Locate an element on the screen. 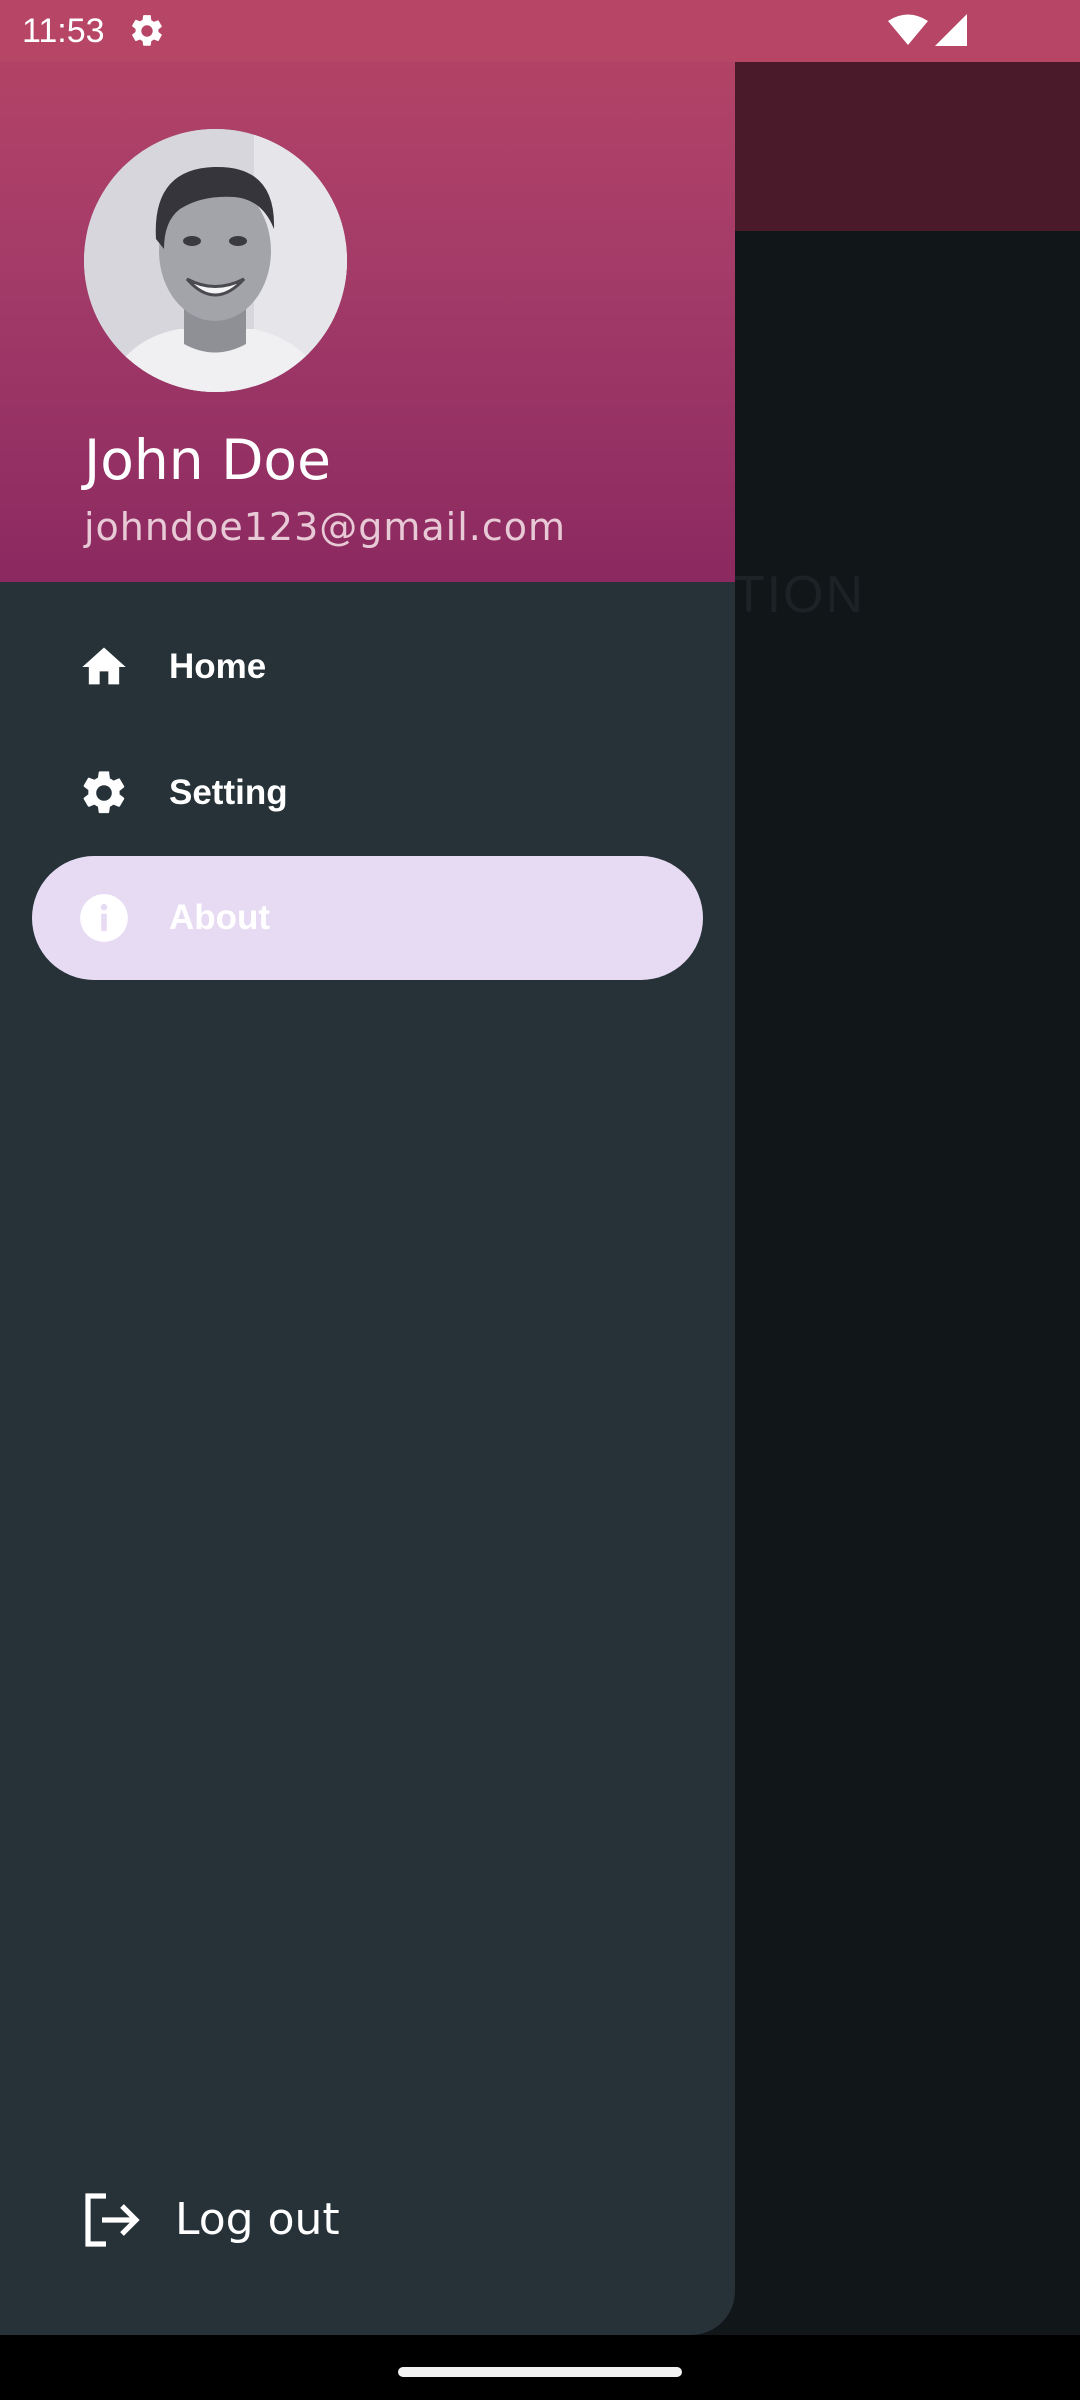  user-name: John Doe is located at coordinates (207, 460).